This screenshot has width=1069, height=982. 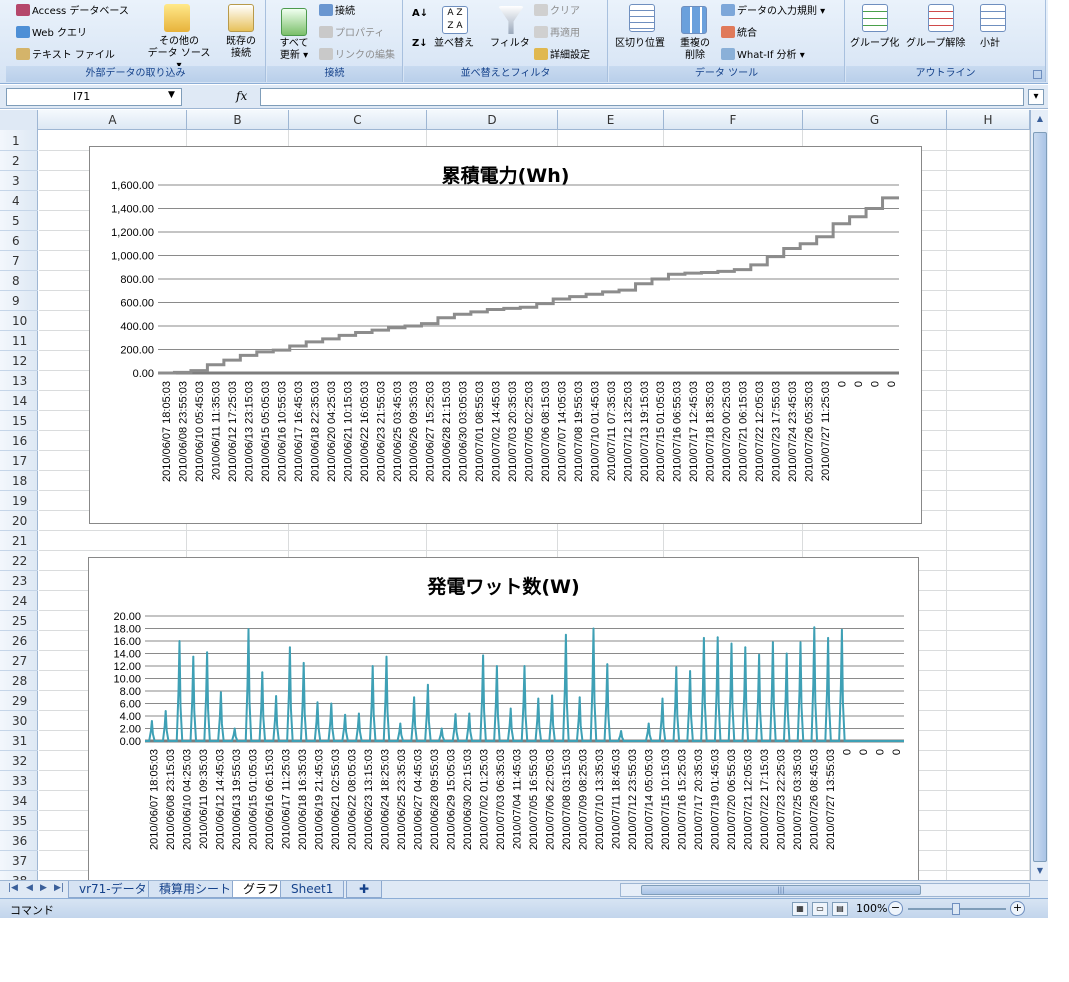 What do you see at coordinates (19, 861) in the screenshot?
I see `row-header-37: 37` at bounding box center [19, 861].